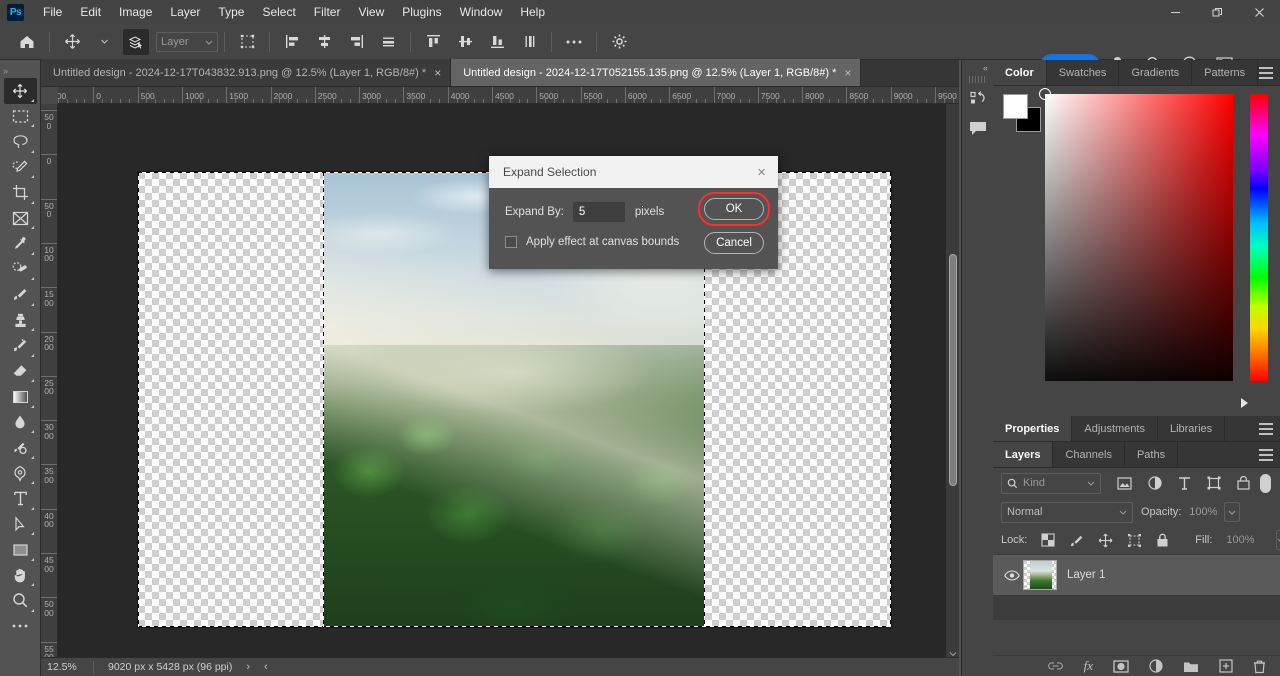  Describe the element at coordinates (20, 270) in the screenshot. I see `spot-healing-brush-tool` at that location.